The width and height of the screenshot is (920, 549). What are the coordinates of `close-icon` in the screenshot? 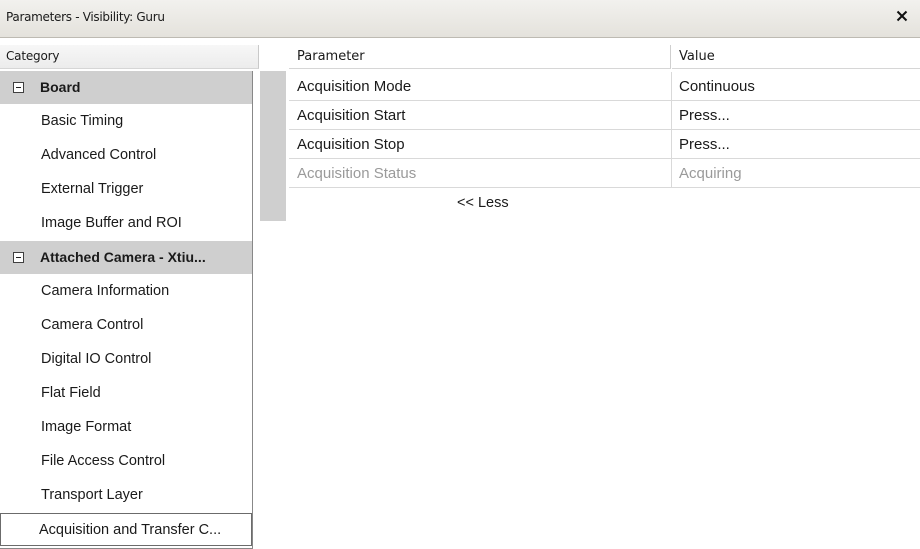 It's located at (902, 18).